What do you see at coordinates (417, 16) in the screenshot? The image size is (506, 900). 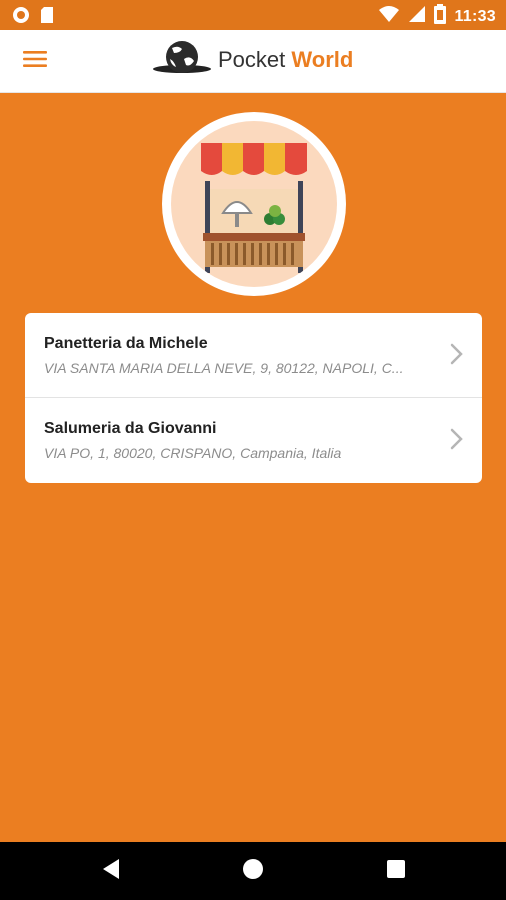 I see `signal-icon` at bounding box center [417, 16].